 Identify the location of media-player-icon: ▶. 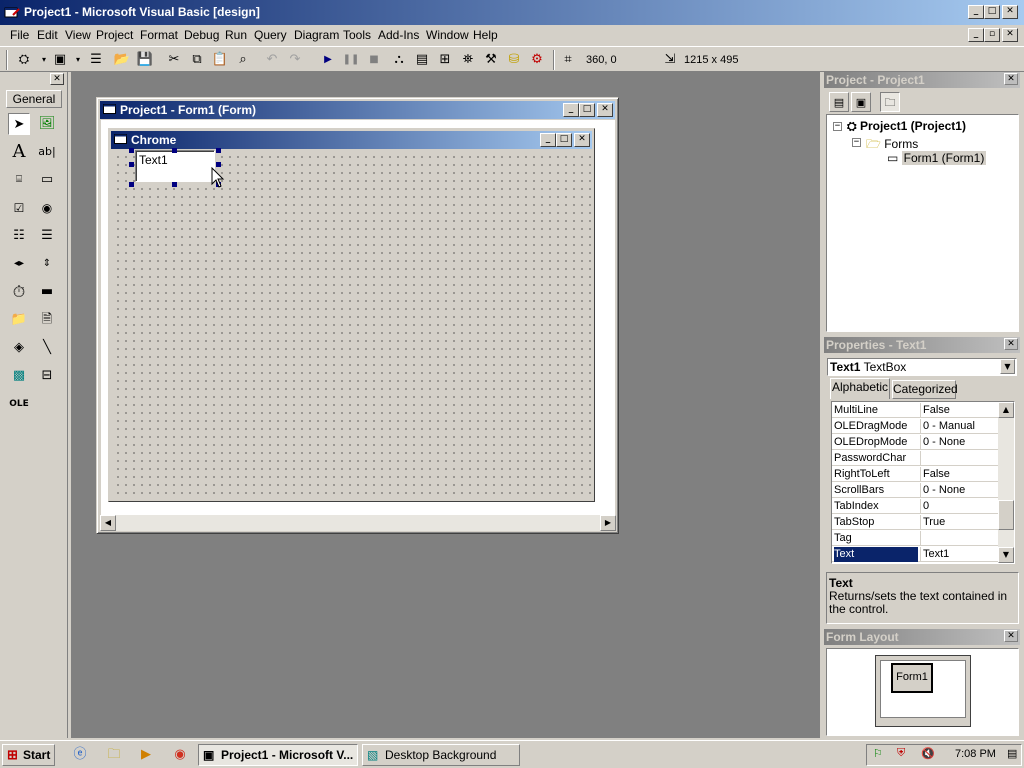
(146, 755).